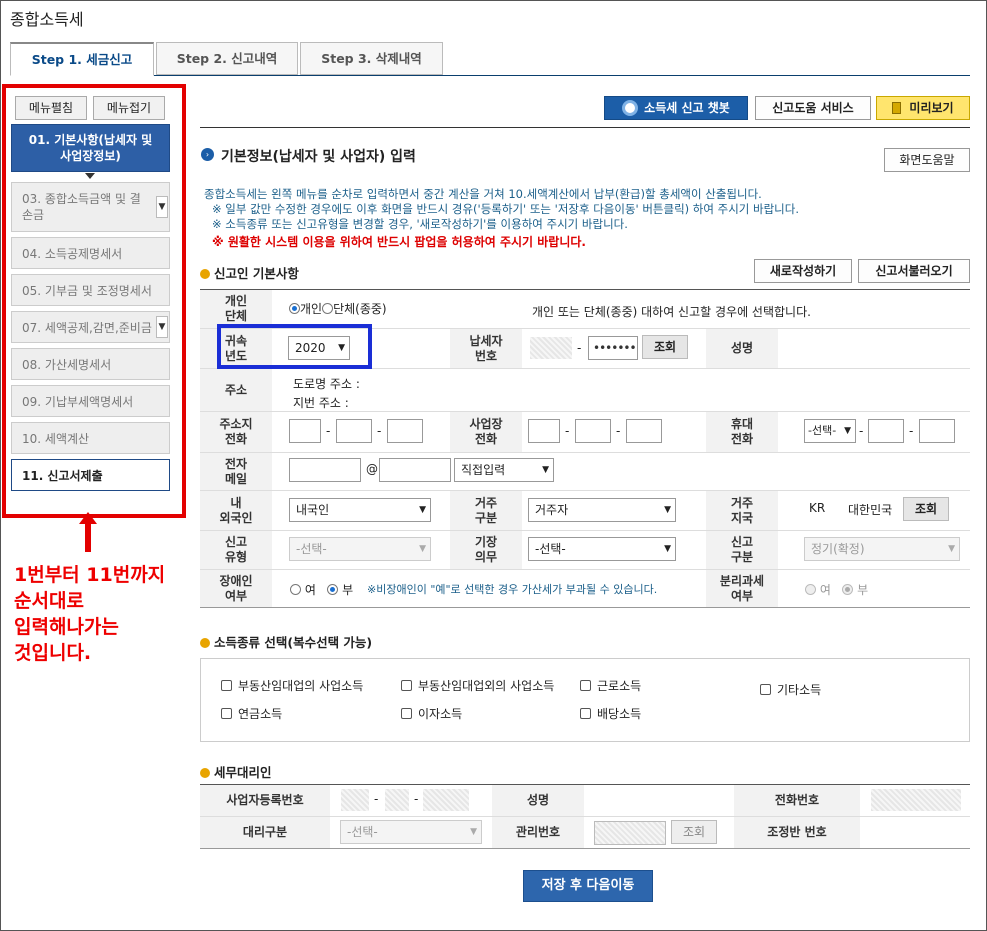 This screenshot has height=931, width=987. What do you see at coordinates (916, 800) in the screenshot?
I see `agent-phone-input` at bounding box center [916, 800].